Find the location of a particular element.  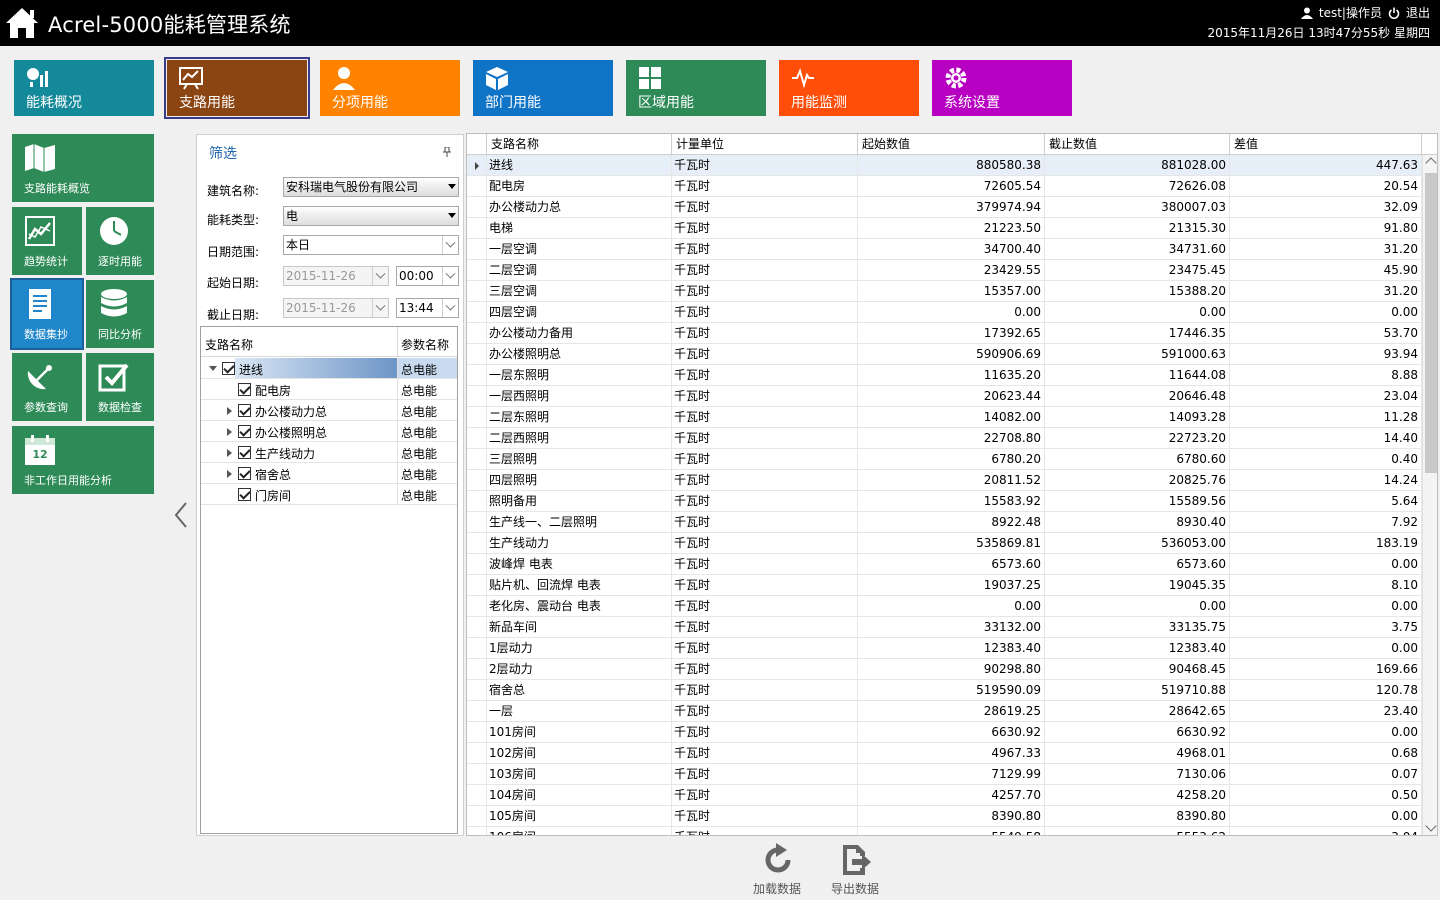

tree-row: 配电房 总电能 is located at coordinates (329, 389).